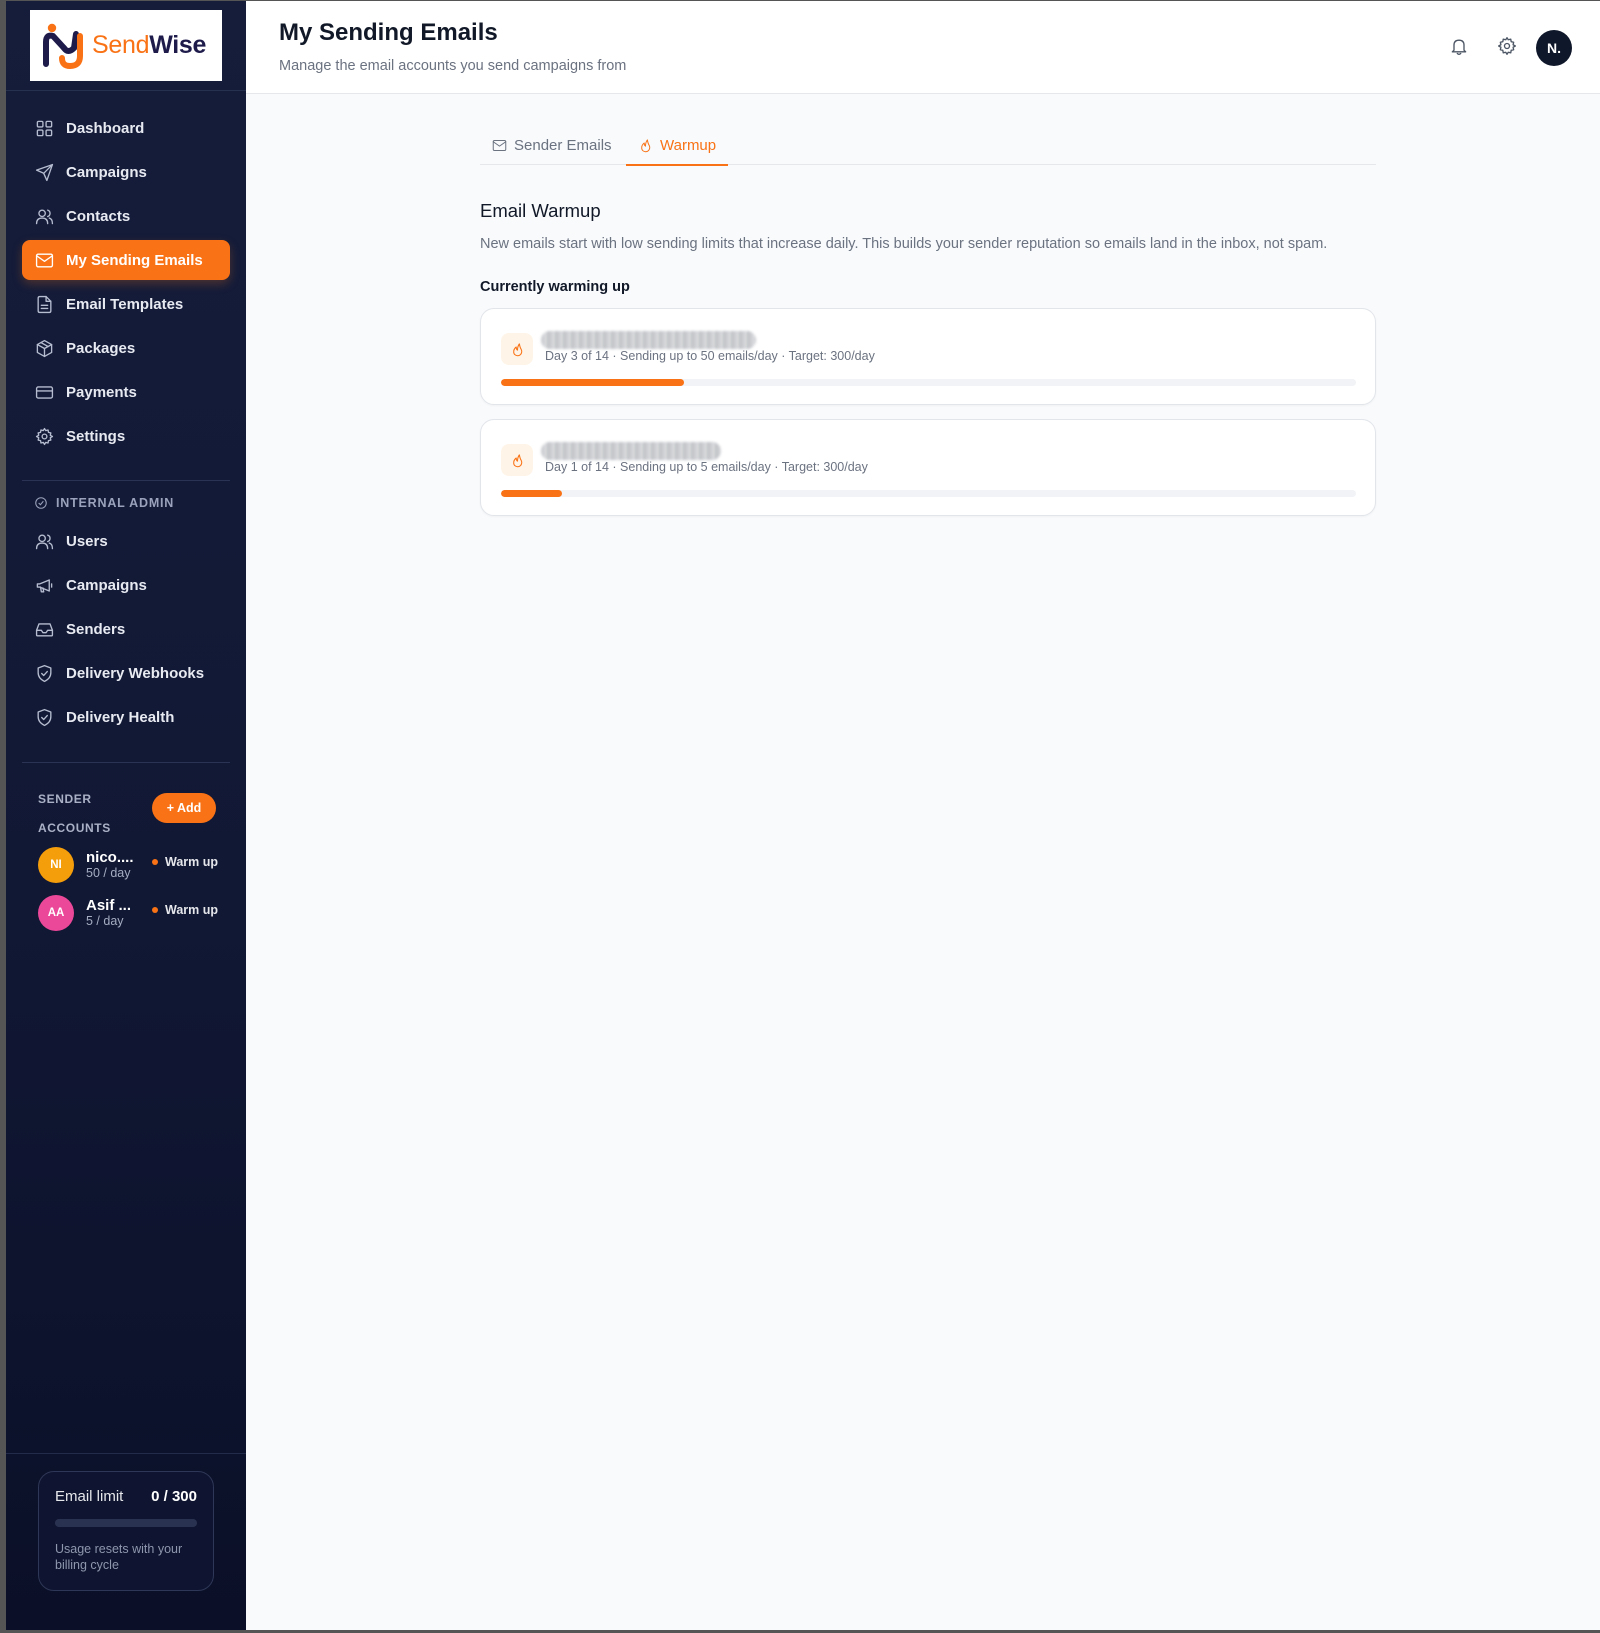 This screenshot has height=1633, width=1600. I want to click on sender-account-item: NI nico.... 50 / day Warm up, so click(133, 865).